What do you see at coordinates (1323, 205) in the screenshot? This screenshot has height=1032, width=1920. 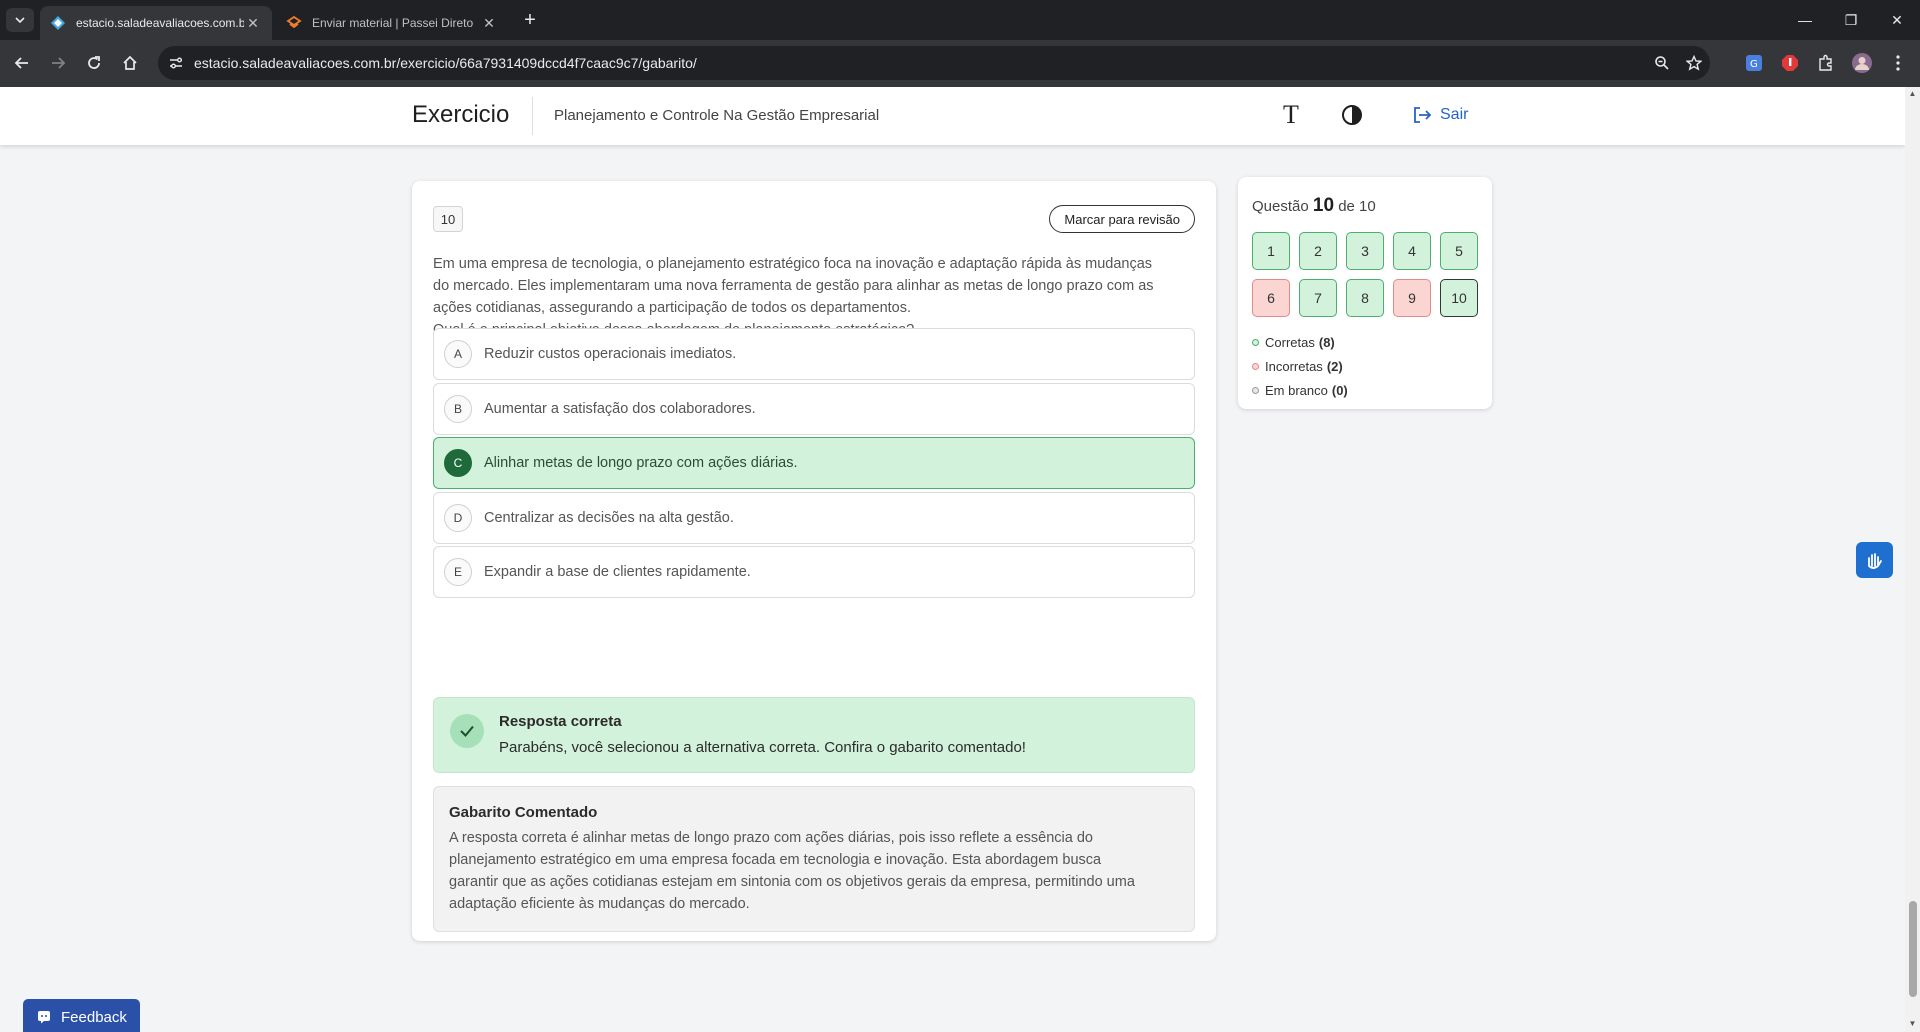 I see `navigator-current: 10` at bounding box center [1323, 205].